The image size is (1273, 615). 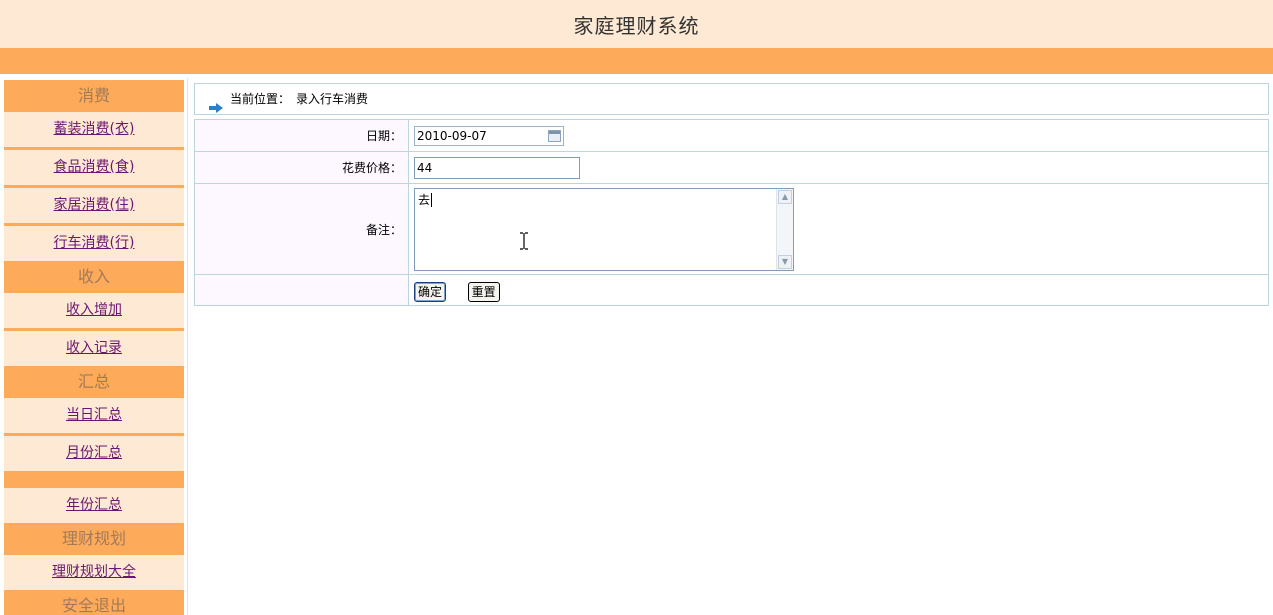 What do you see at coordinates (497, 167) in the screenshot?
I see `price-input` at bounding box center [497, 167].